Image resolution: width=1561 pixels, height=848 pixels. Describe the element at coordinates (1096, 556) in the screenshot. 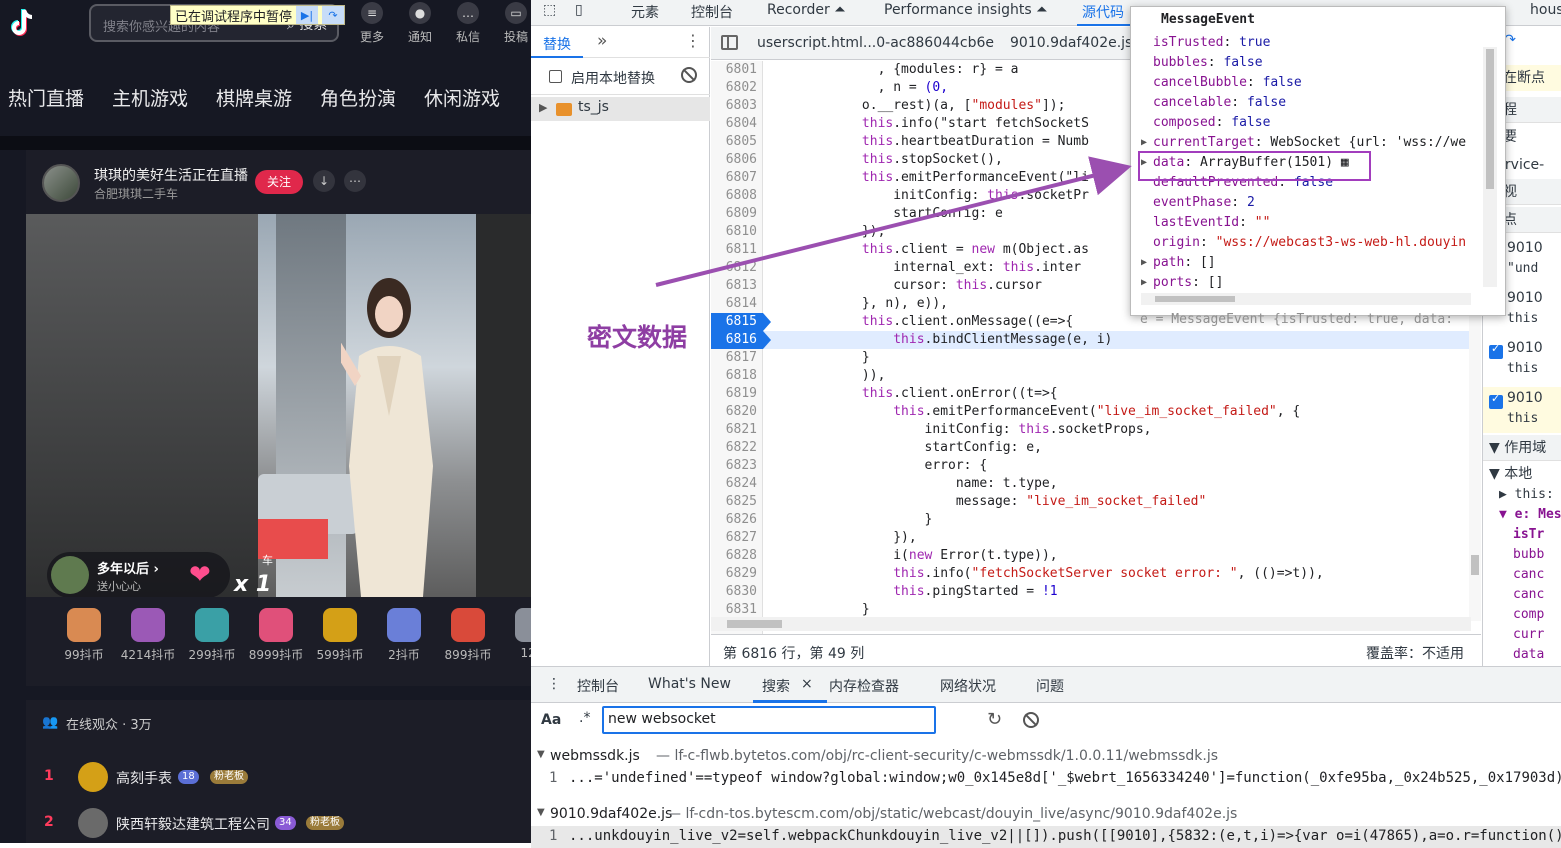

I see `code-line: 6828 i(new Error(t.type)),` at that location.